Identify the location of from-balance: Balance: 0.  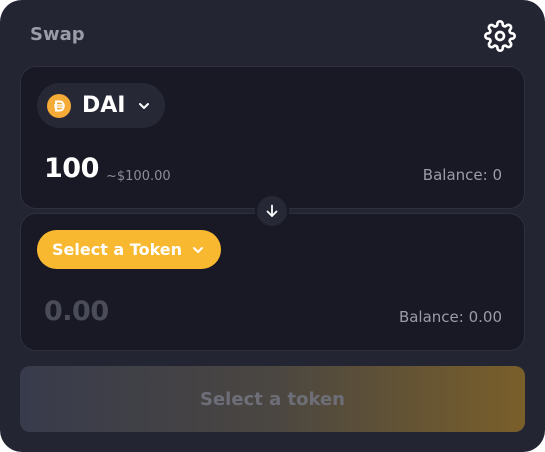
(462, 175).